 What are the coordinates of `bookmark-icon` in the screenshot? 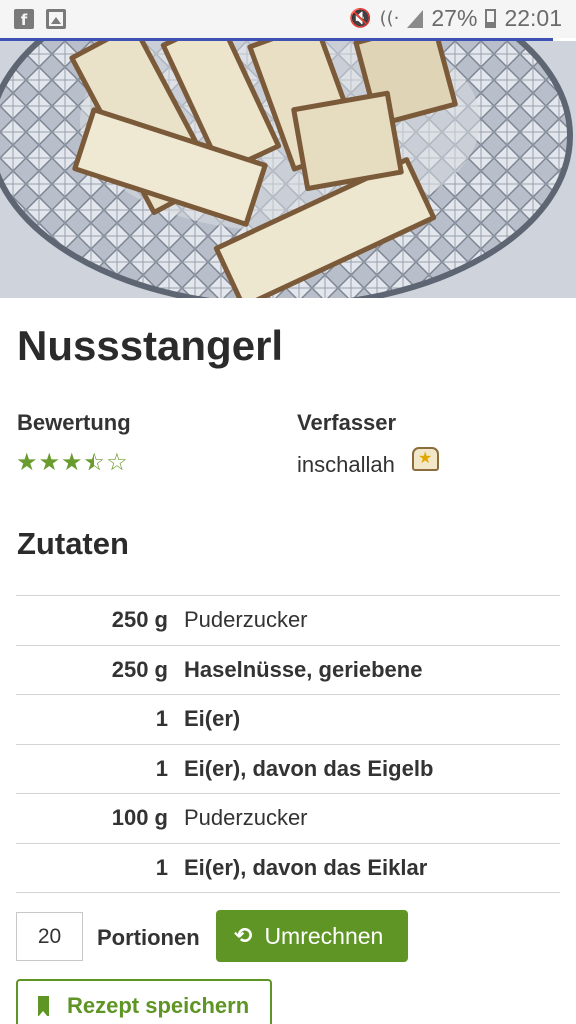 It's located at (43, 1006).